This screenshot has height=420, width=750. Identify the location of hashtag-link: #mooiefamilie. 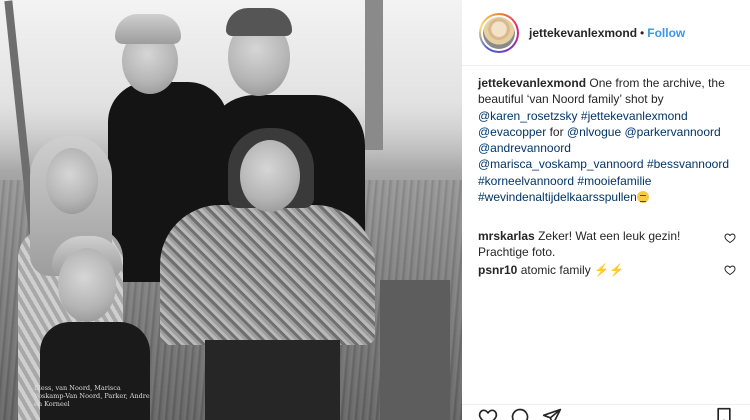
(614, 181).